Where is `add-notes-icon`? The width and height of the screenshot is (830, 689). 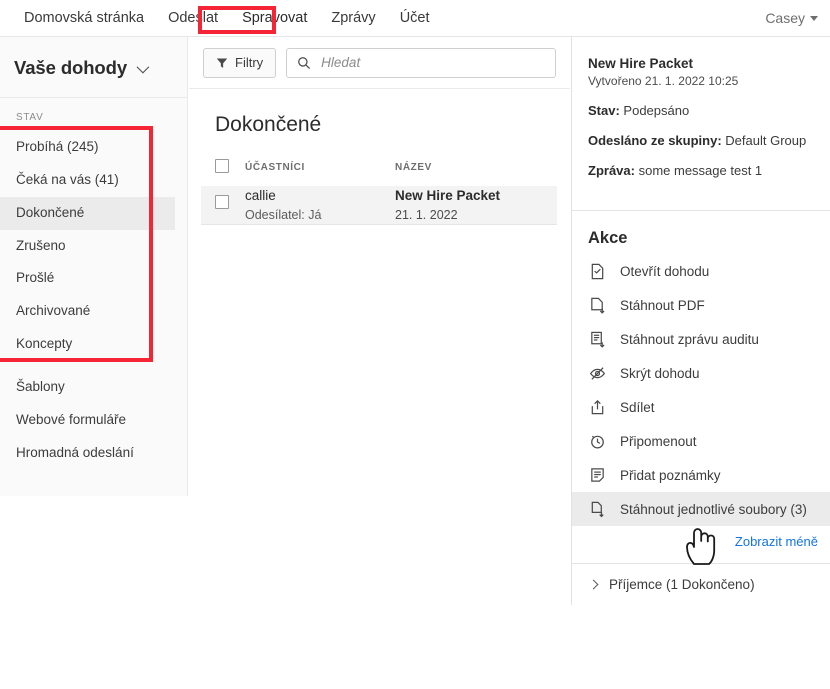
add-notes-icon is located at coordinates (597, 475).